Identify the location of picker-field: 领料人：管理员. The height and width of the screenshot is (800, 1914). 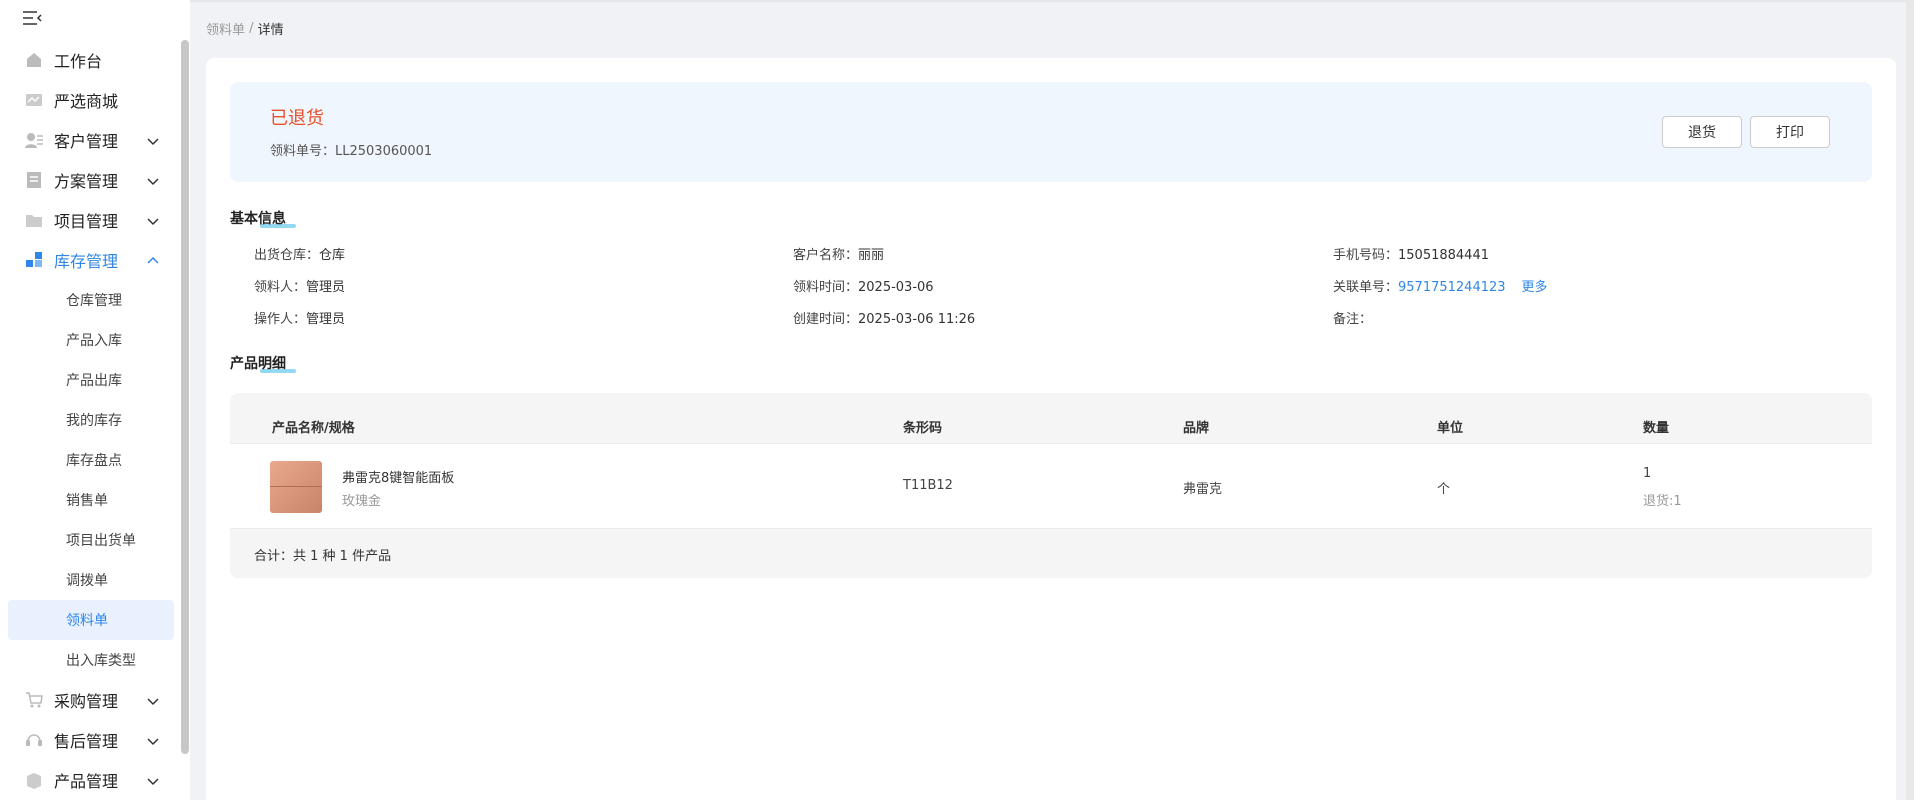
(300, 287).